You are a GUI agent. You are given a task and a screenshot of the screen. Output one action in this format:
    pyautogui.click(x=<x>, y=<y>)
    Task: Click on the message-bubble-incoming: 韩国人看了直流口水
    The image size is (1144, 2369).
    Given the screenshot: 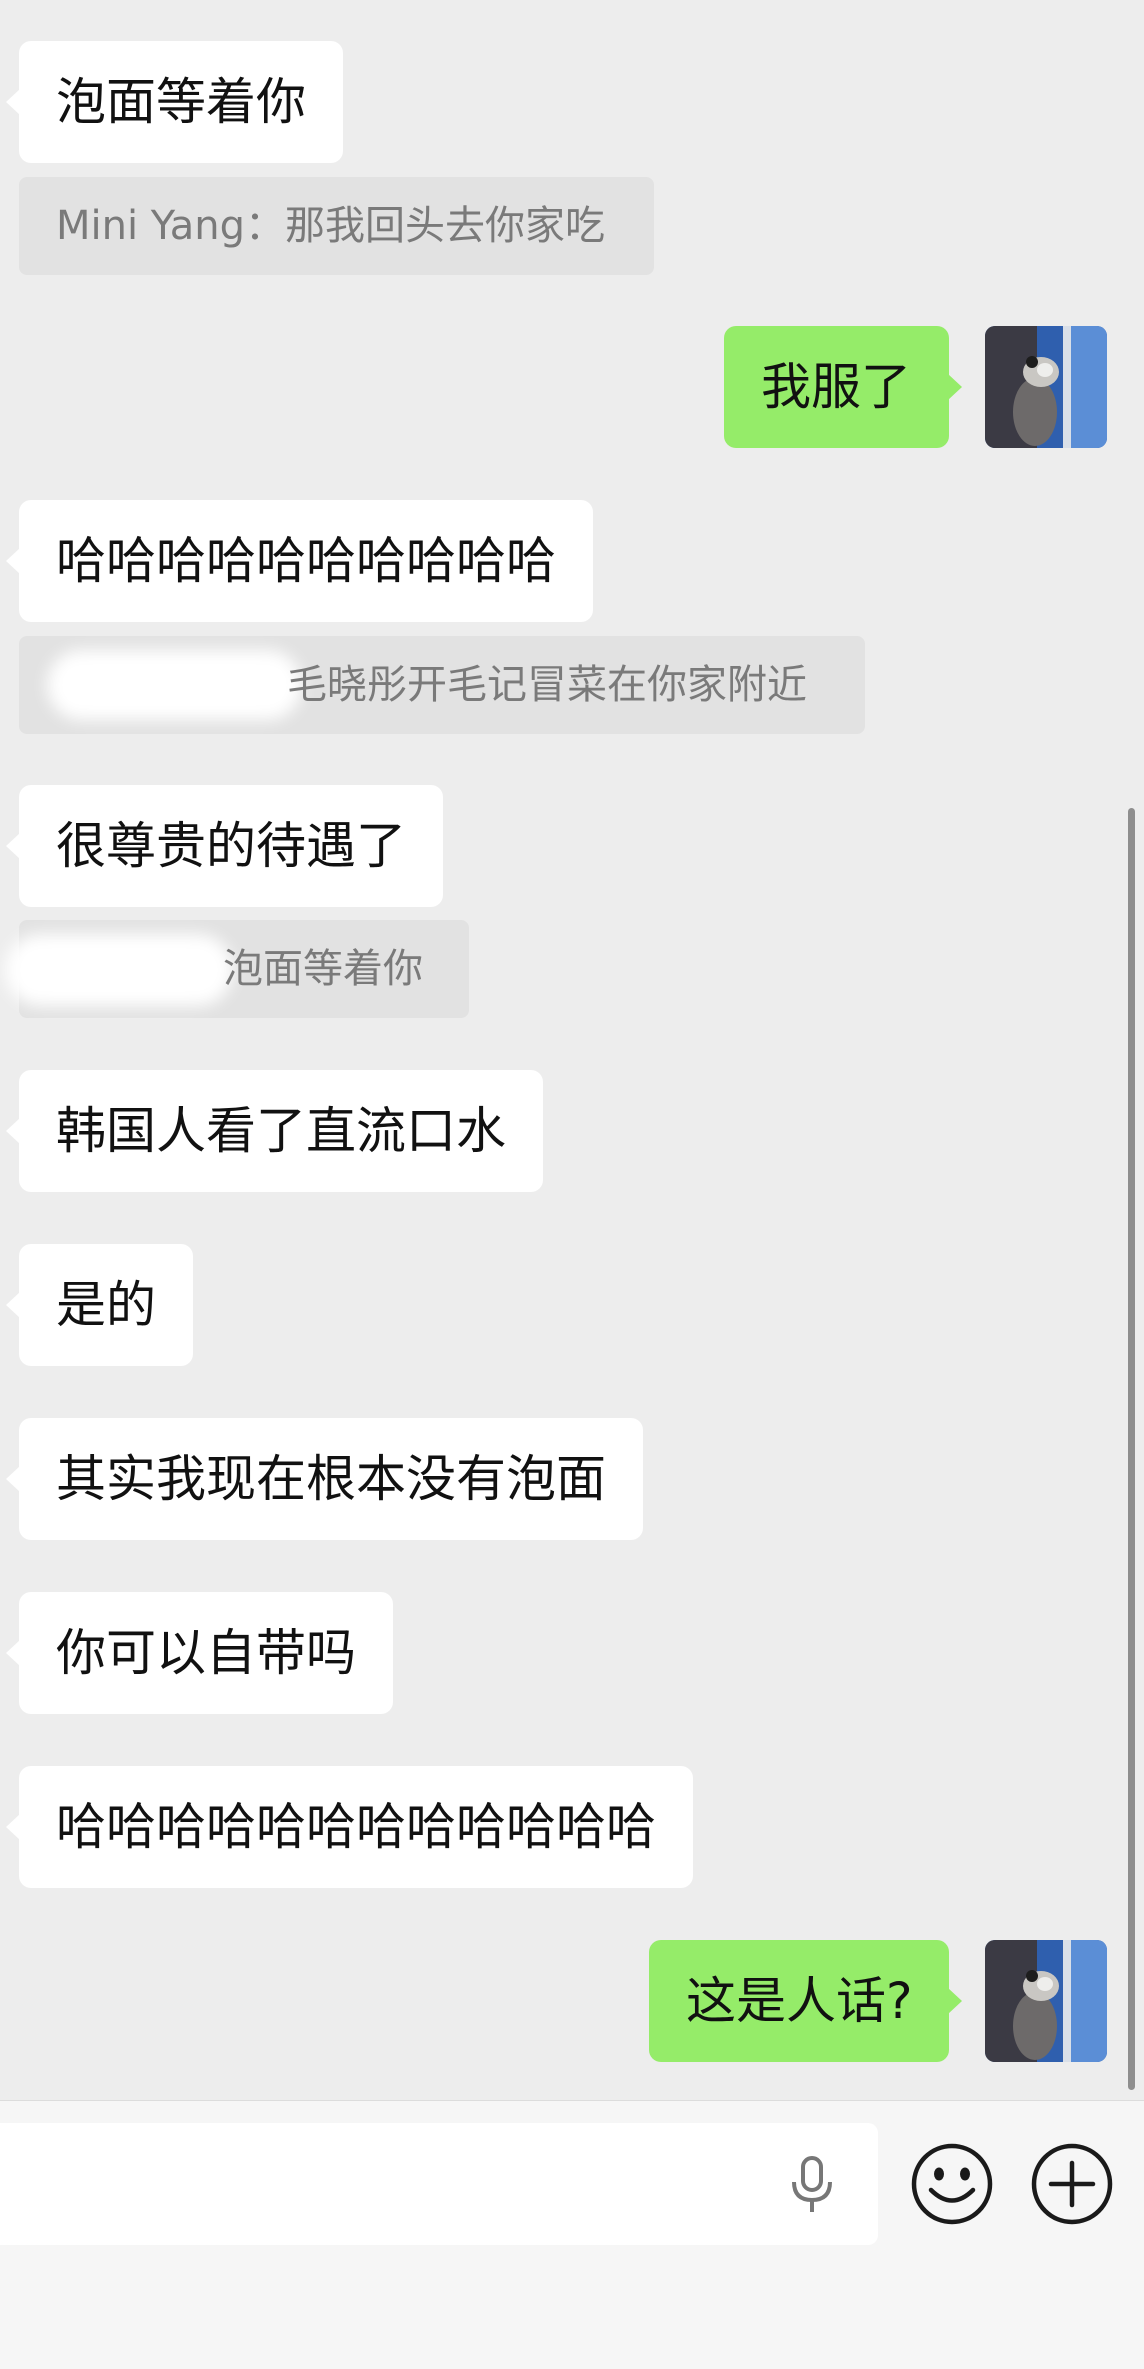 What is the action you would take?
    pyautogui.click(x=274, y=1131)
    